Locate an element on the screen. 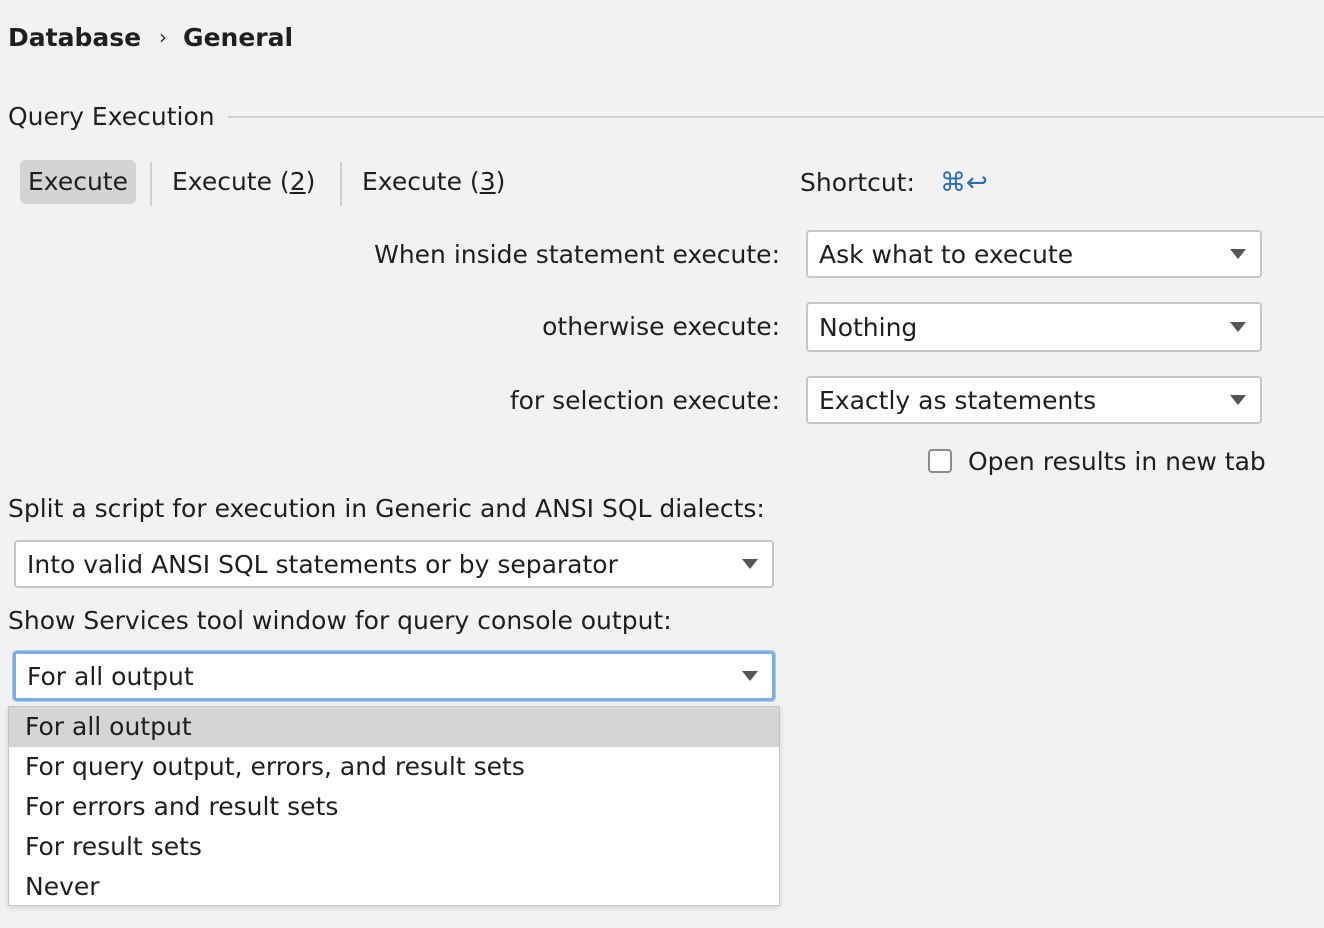 The height and width of the screenshot is (928, 1324). tab-label: Execute is located at coordinates (78, 181).